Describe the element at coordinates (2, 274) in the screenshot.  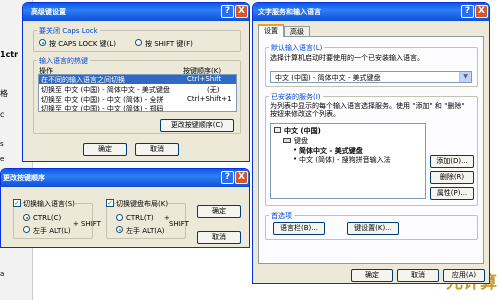
I see `bg-label-a: a` at that location.